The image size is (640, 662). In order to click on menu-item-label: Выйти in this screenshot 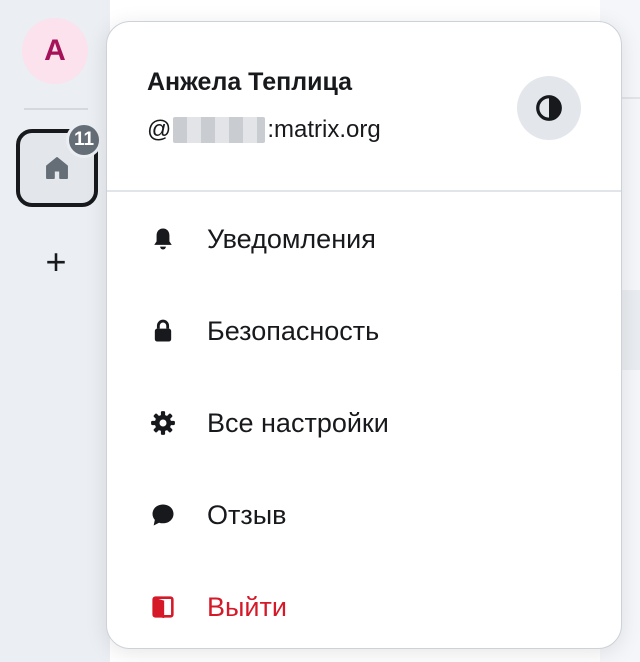, I will do `click(247, 606)`.